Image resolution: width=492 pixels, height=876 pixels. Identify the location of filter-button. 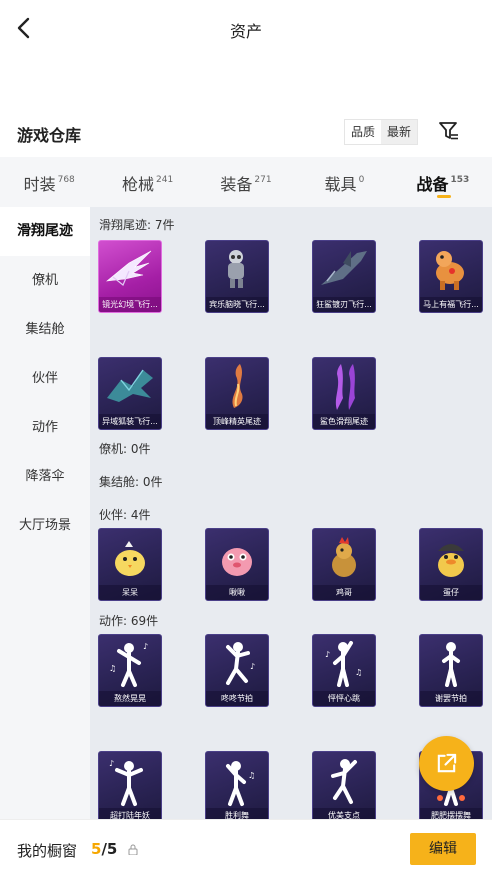
(449, 131).